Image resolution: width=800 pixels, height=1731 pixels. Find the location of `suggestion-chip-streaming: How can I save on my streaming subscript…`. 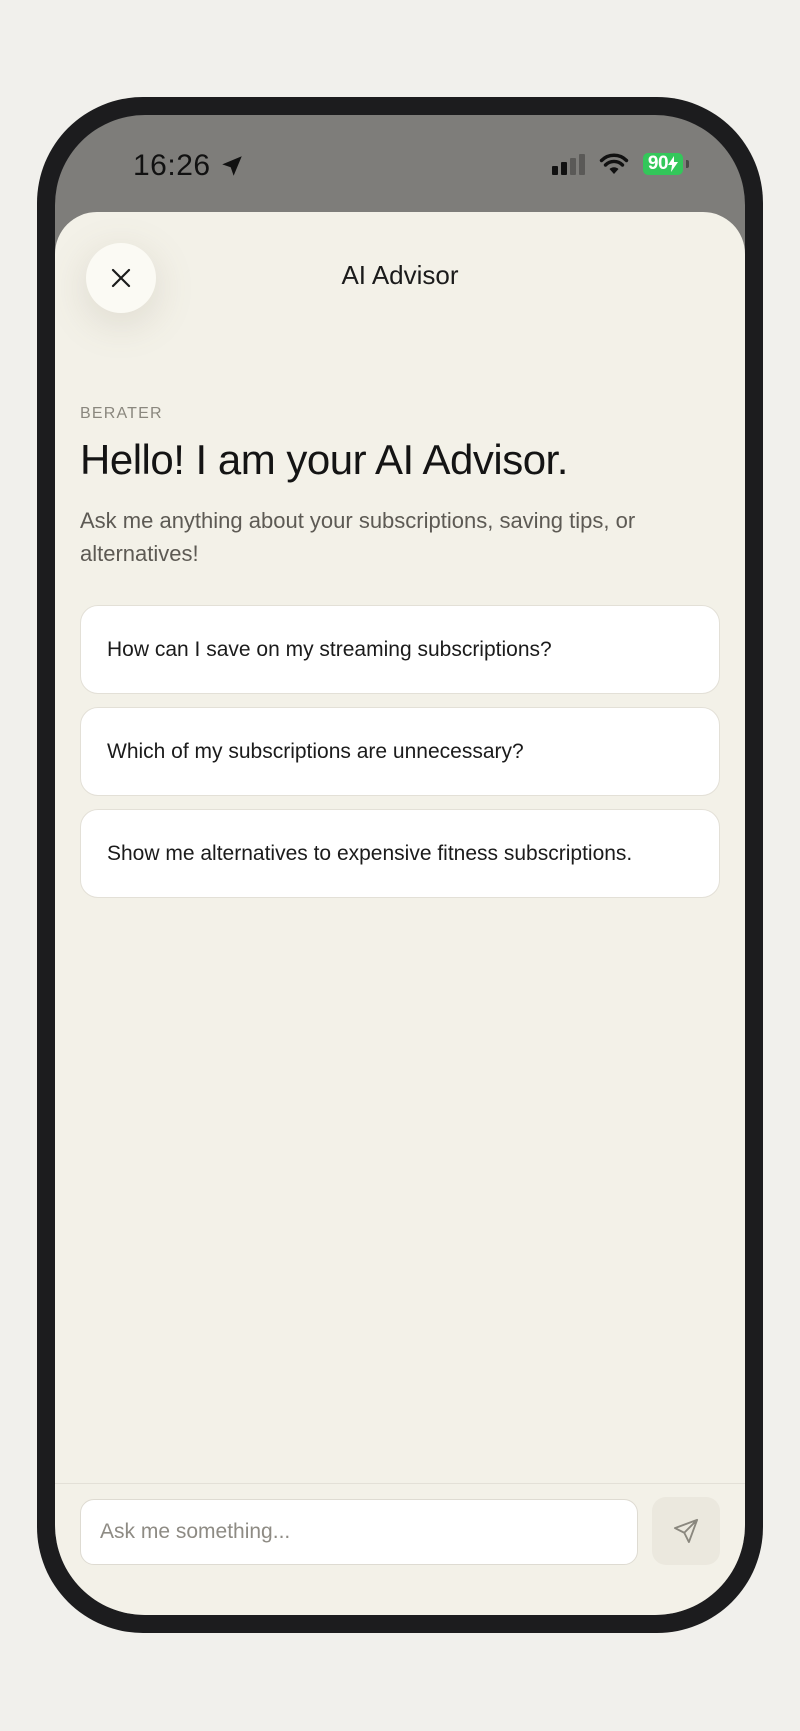

suggestion-chip-streaming: How can I save on my streaming subscript… is located at coordinates (400, 649).